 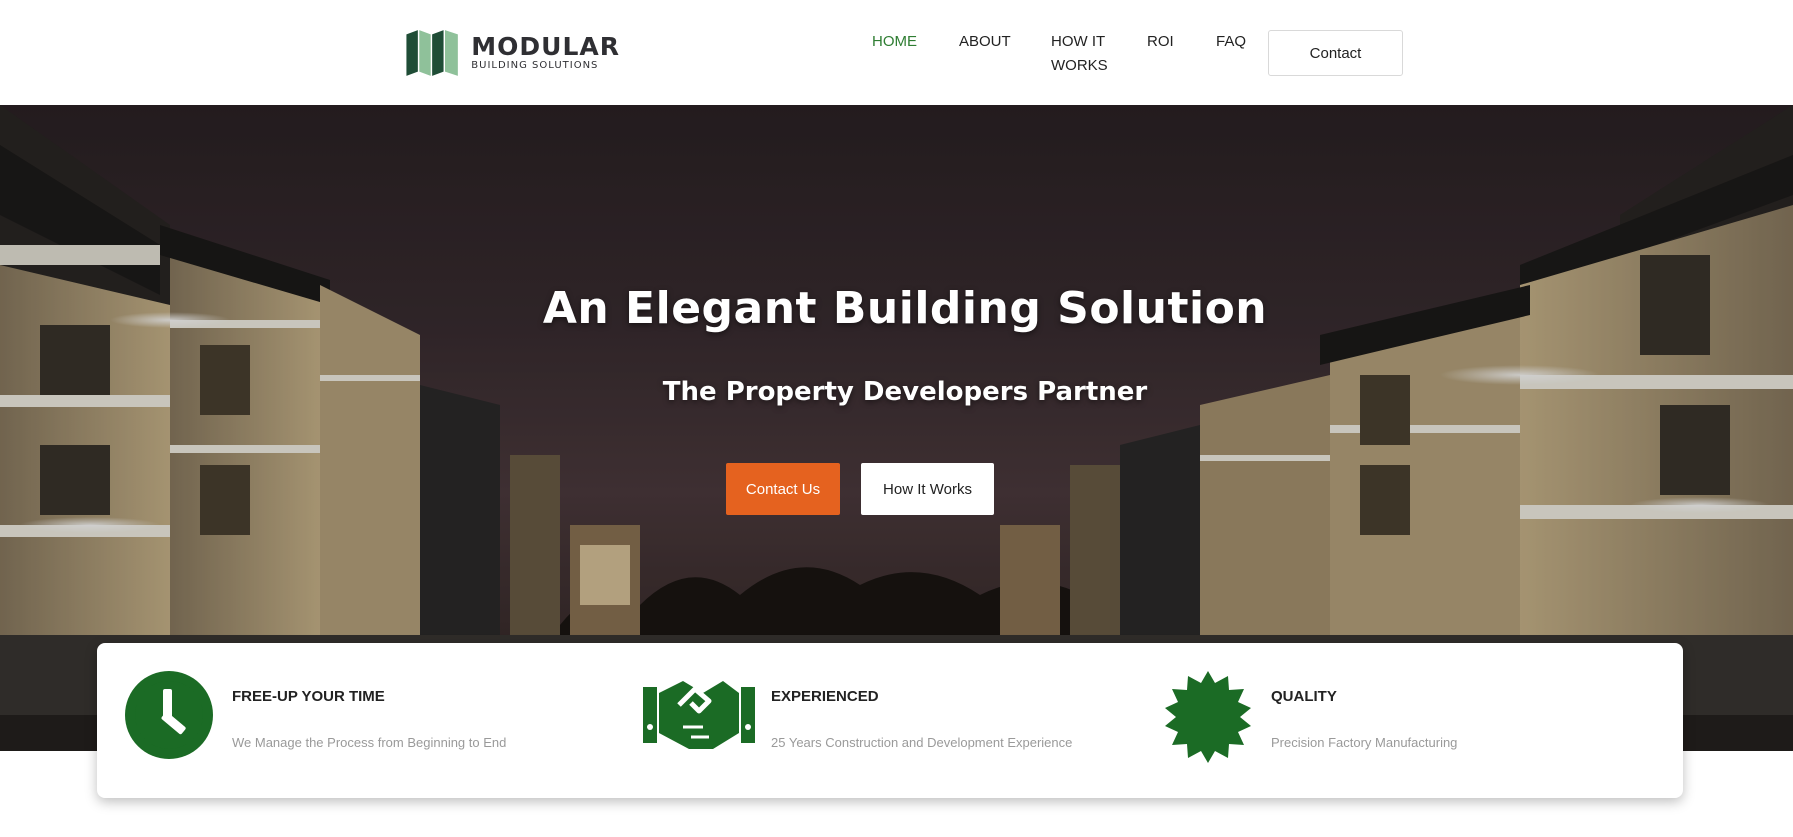 I want to click on badge-icon, so click(x=1208, y=717).